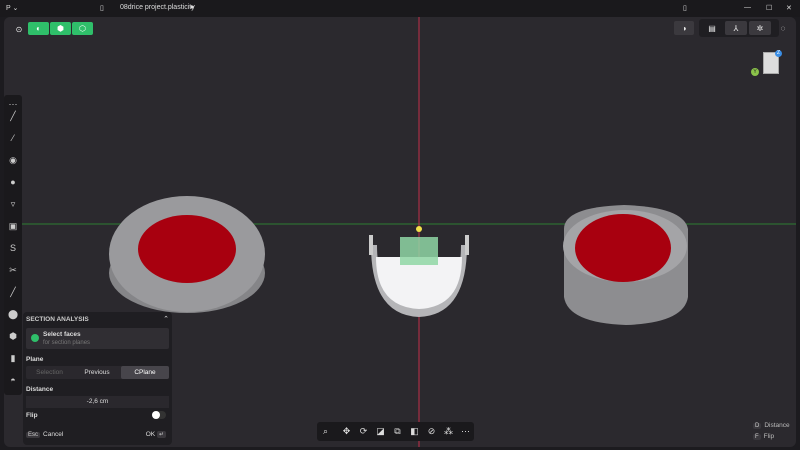  What do you see at coordinates (60, 28) in the screenshot?
I see `solid-select-button: ⬢` at bounding box center [60, 28].